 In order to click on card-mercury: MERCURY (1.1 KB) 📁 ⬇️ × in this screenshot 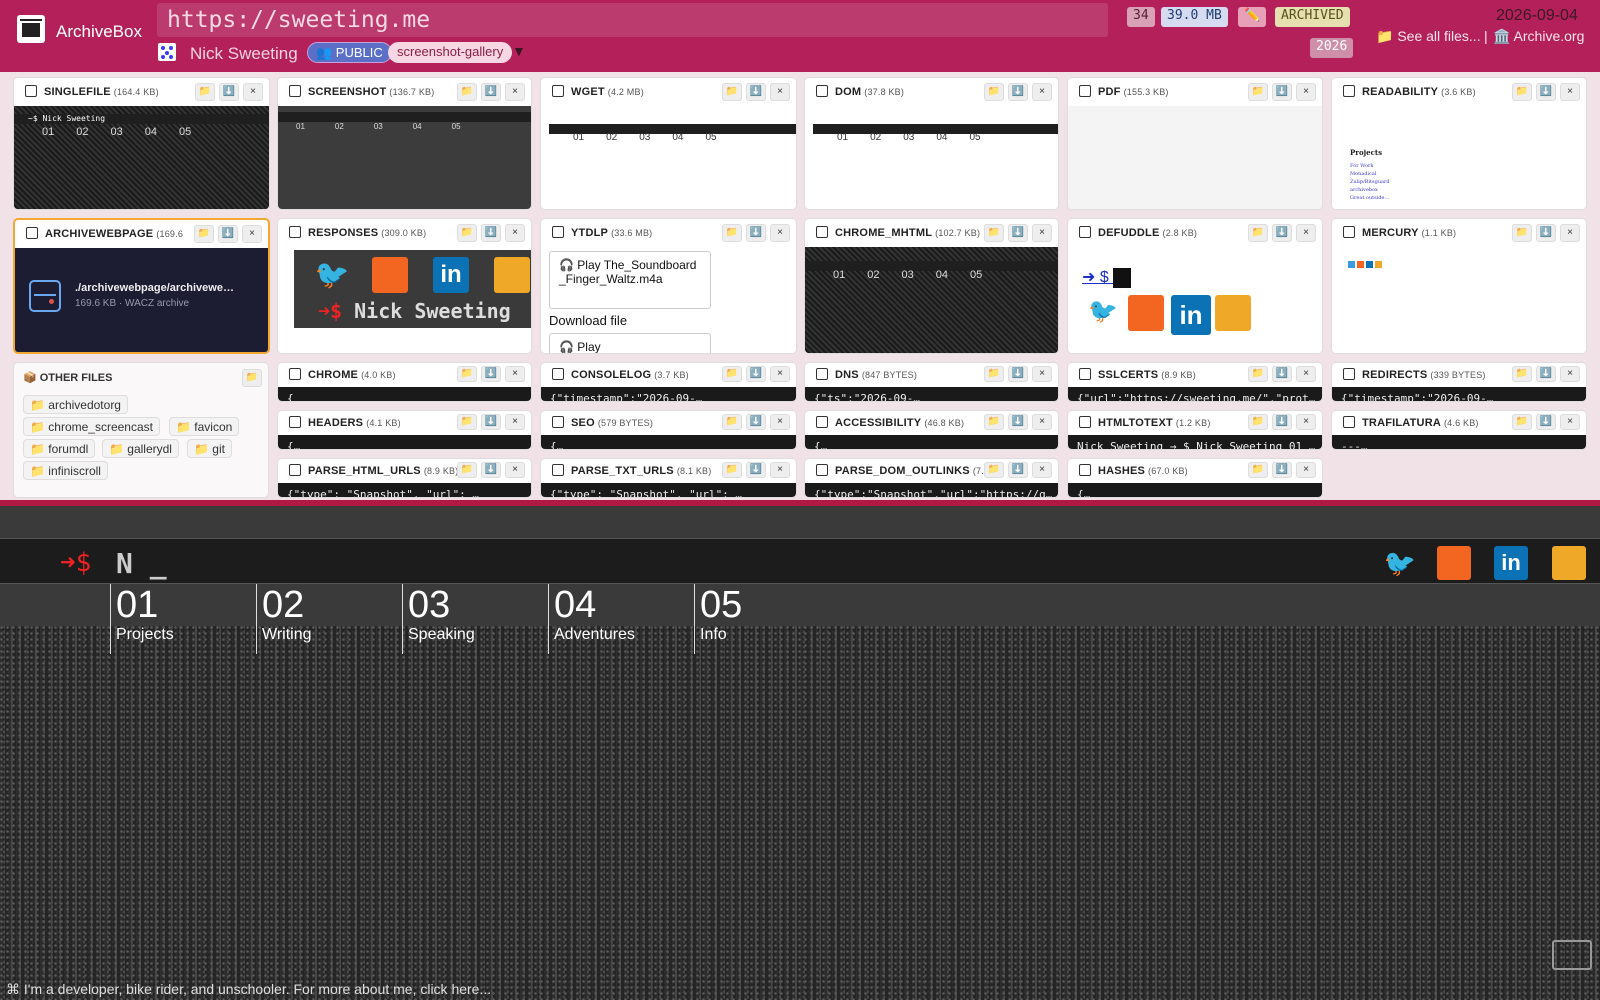, I will do `click(1459, 286)`.